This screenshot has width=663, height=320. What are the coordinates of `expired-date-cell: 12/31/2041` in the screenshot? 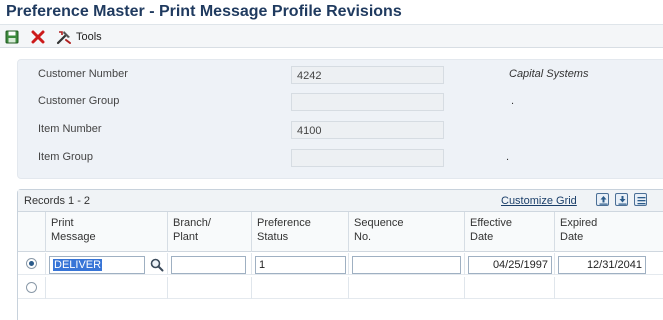 It's located at (608, 264).